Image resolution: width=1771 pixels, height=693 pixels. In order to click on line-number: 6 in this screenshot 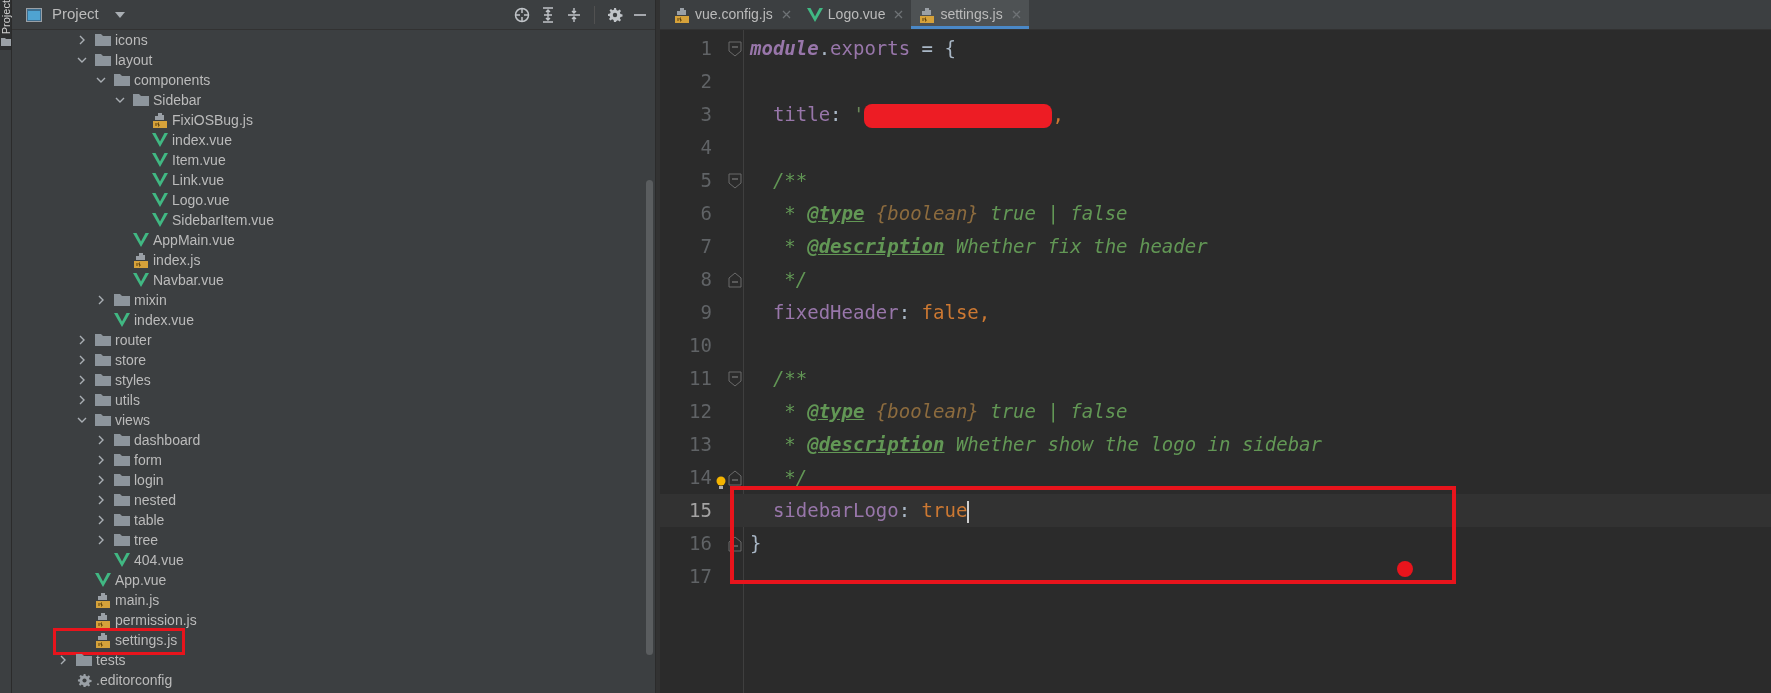, I will do `click(705, 214)`.